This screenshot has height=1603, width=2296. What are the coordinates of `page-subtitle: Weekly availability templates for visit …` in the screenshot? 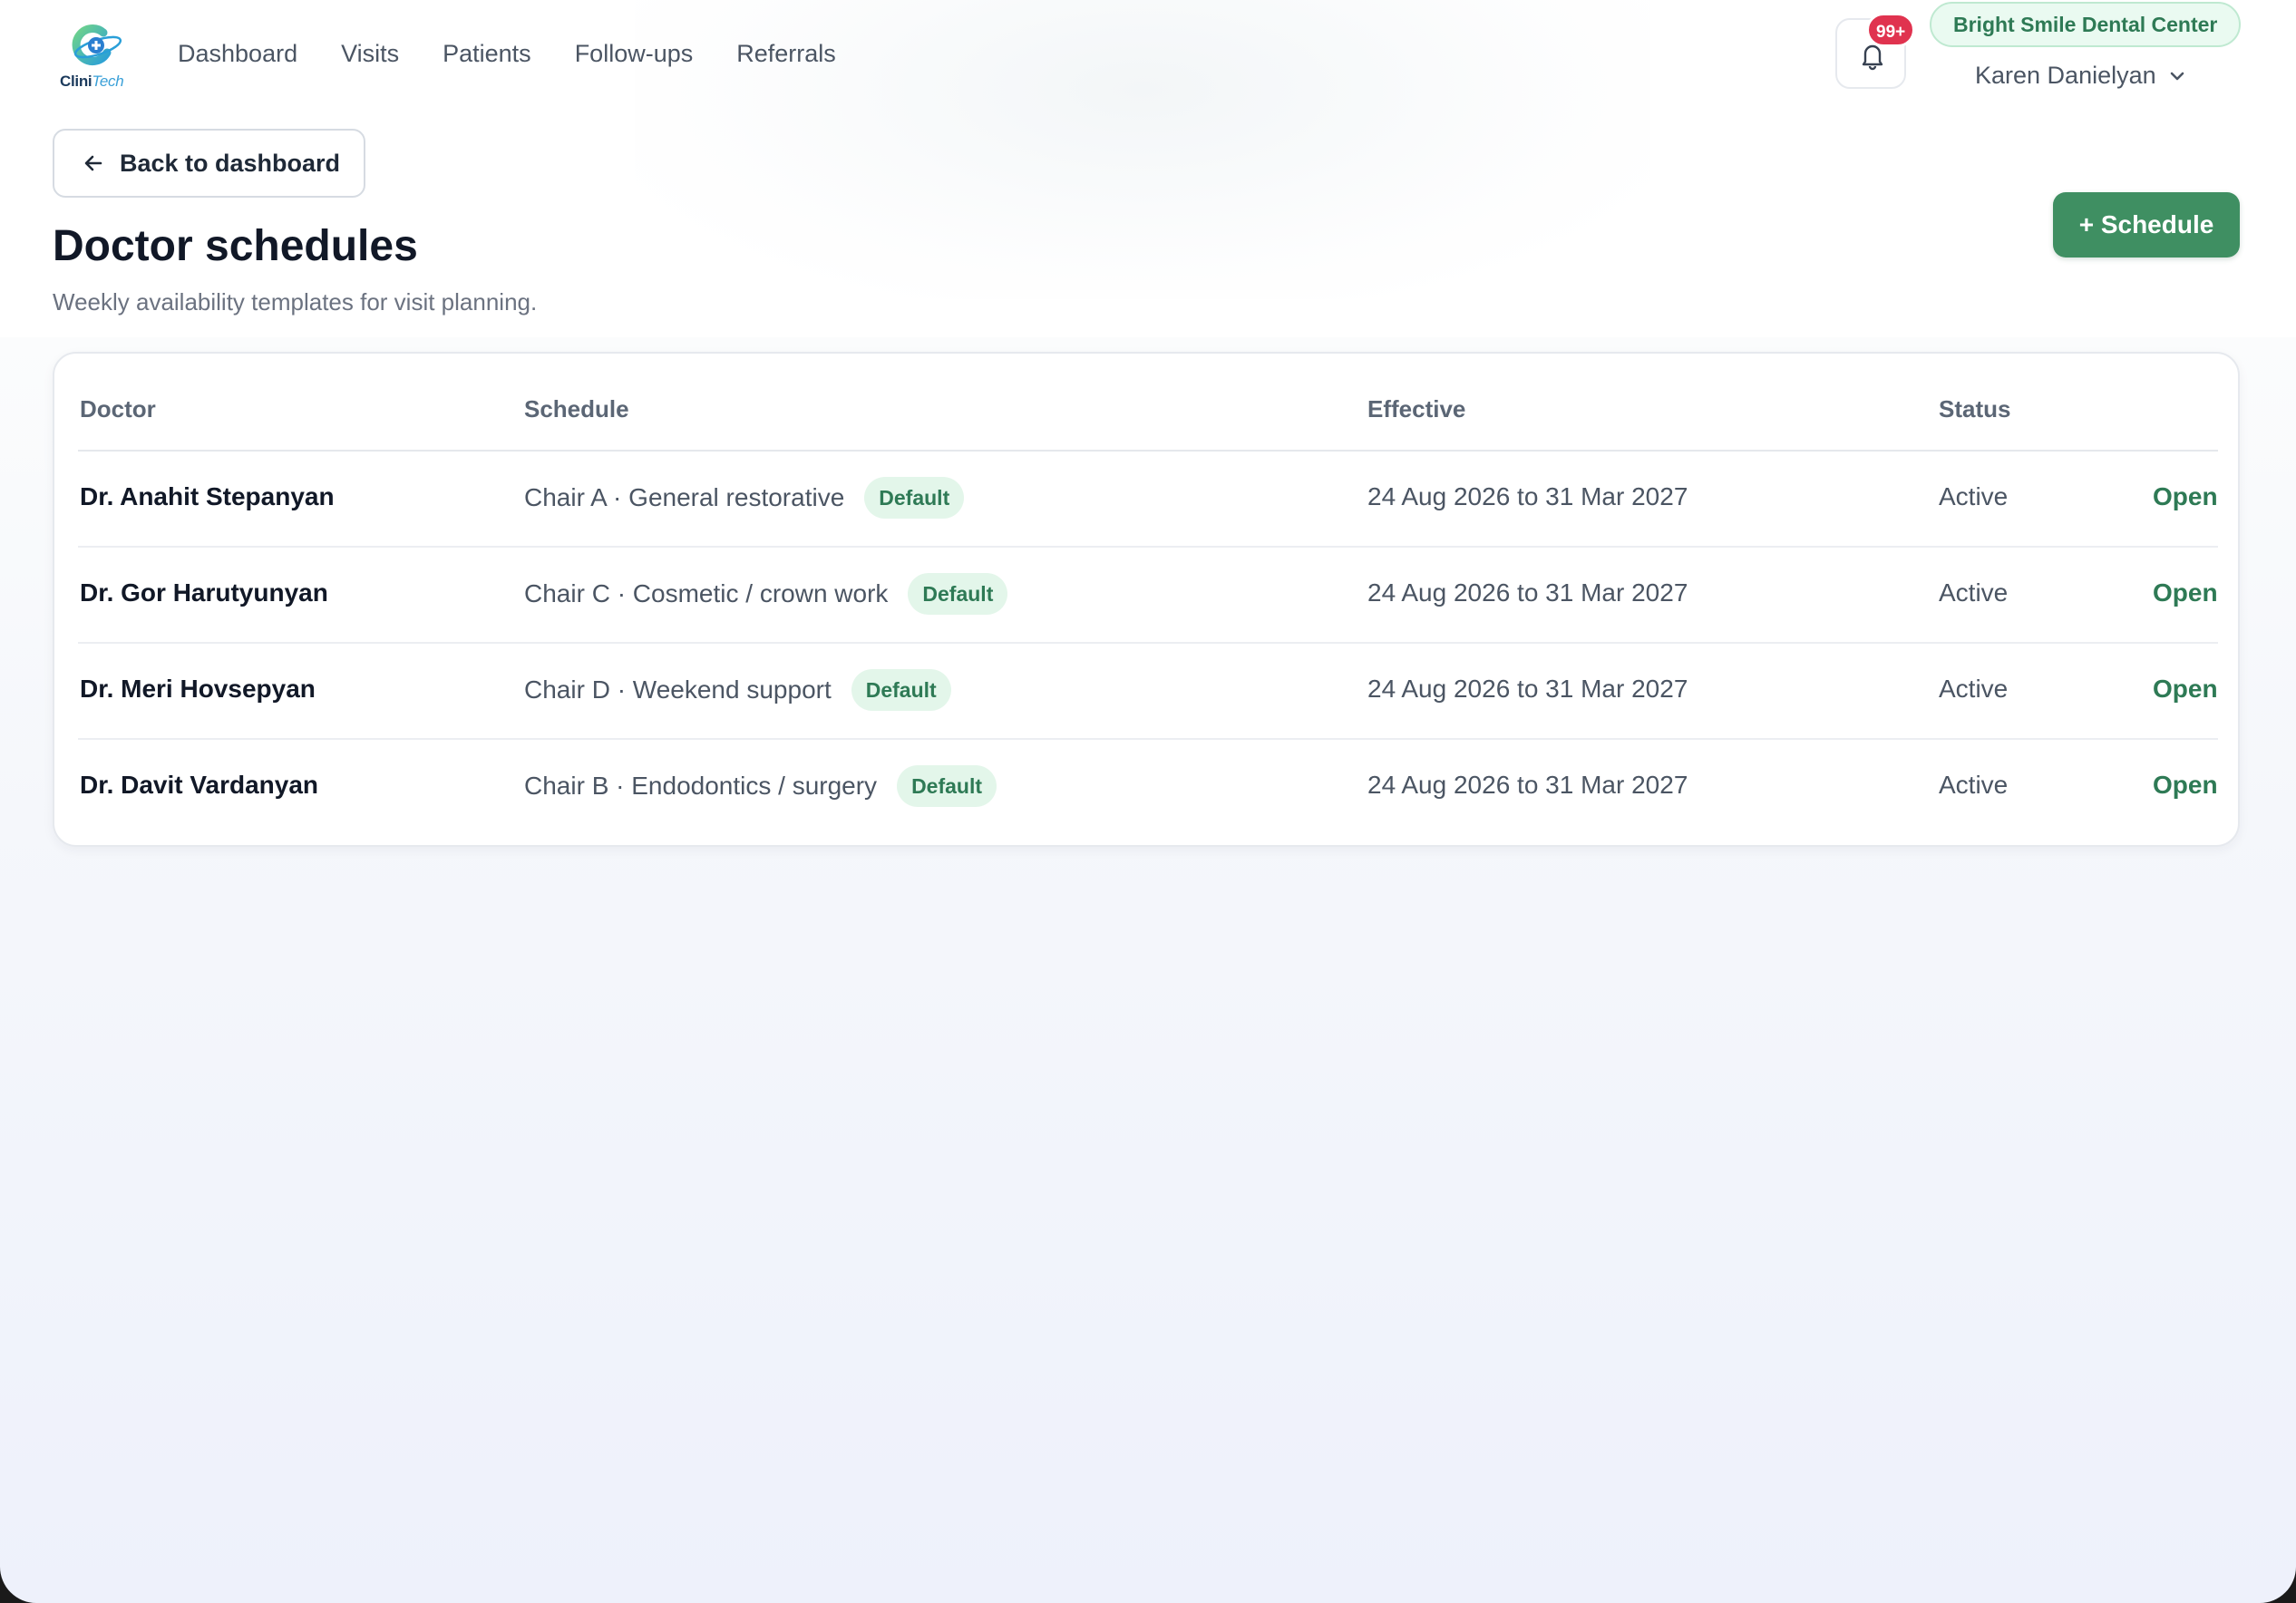 It's located at (295, 302).